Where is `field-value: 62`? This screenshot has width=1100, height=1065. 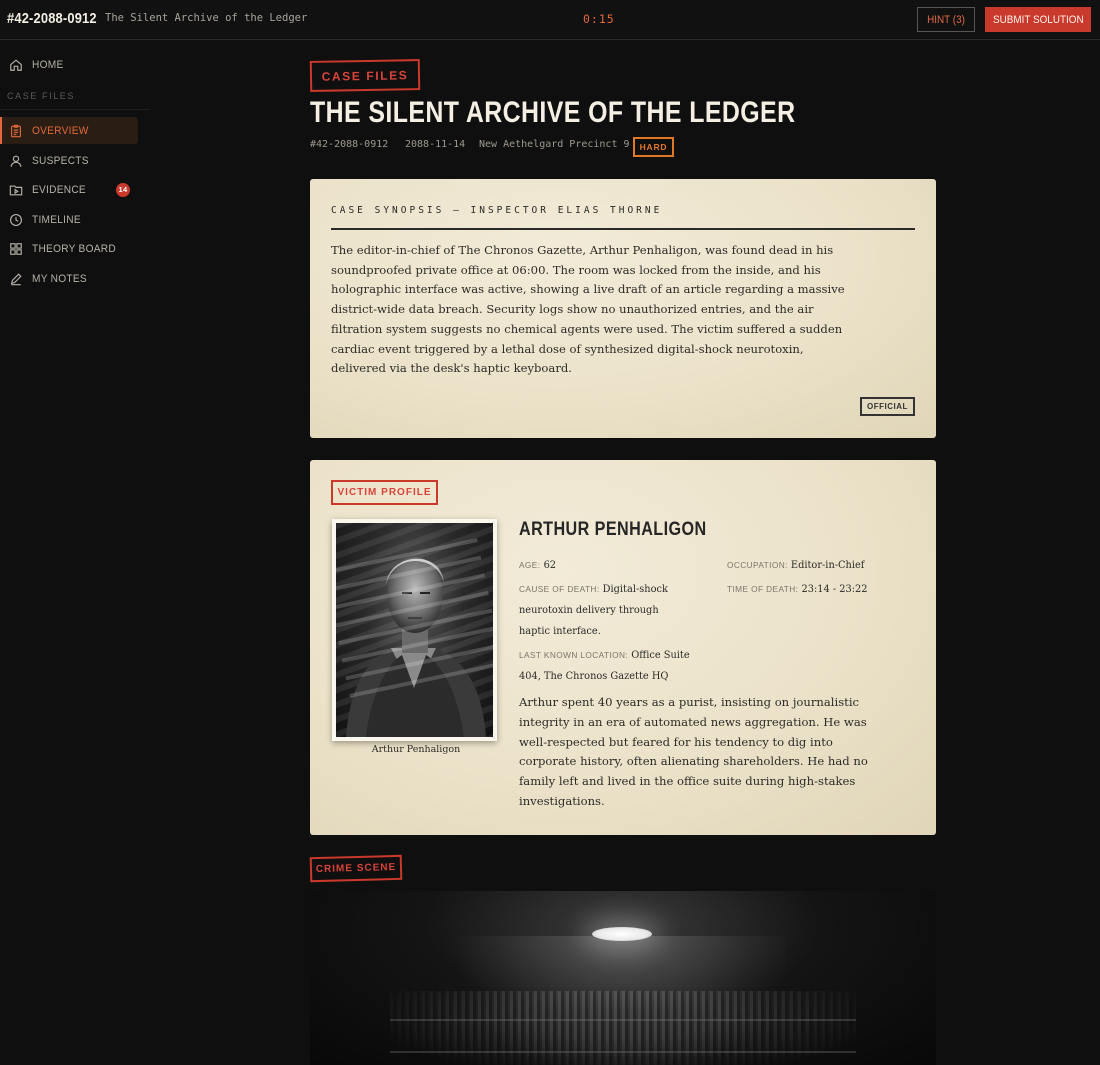 field-value: 62 is located at coordinates (550, 565).